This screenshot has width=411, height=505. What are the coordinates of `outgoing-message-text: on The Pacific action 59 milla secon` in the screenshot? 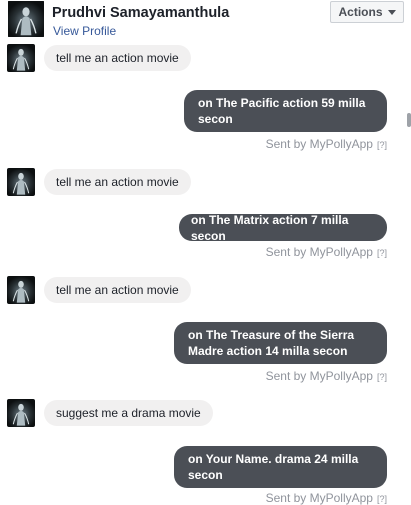 It's located at (282, 111).